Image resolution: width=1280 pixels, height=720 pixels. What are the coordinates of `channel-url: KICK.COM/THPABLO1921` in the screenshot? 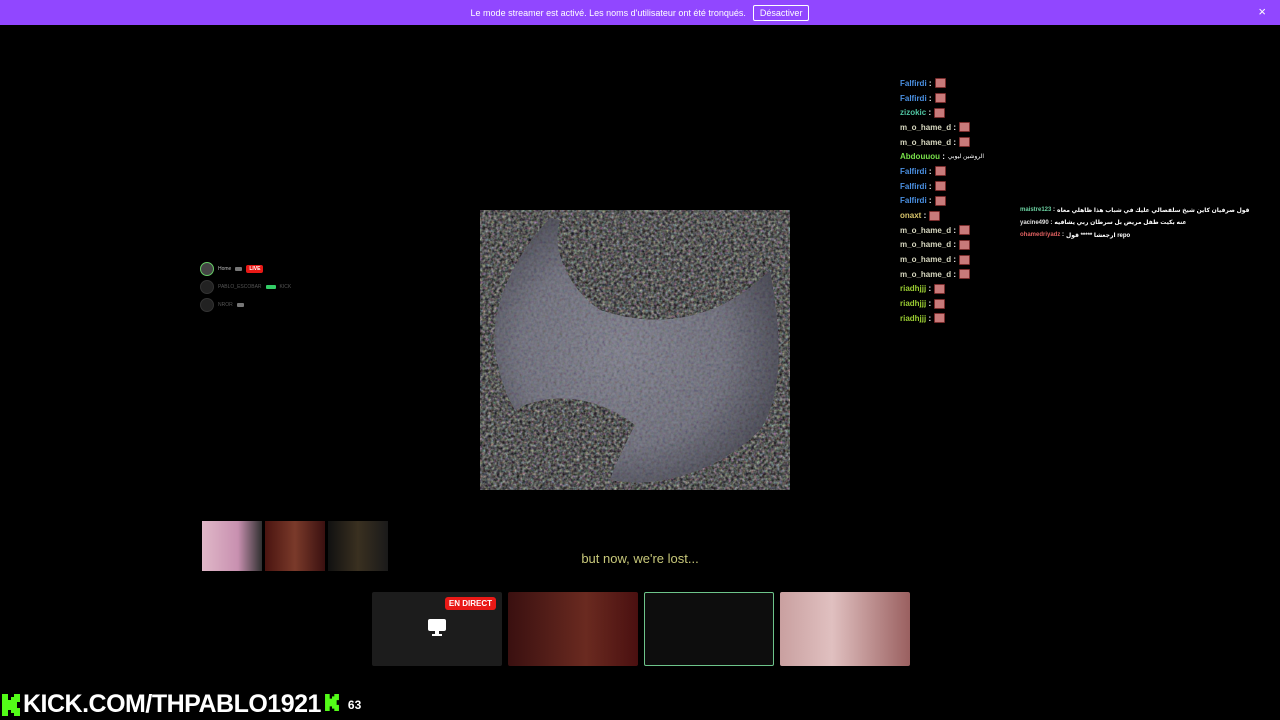 It's located at (172, 704).